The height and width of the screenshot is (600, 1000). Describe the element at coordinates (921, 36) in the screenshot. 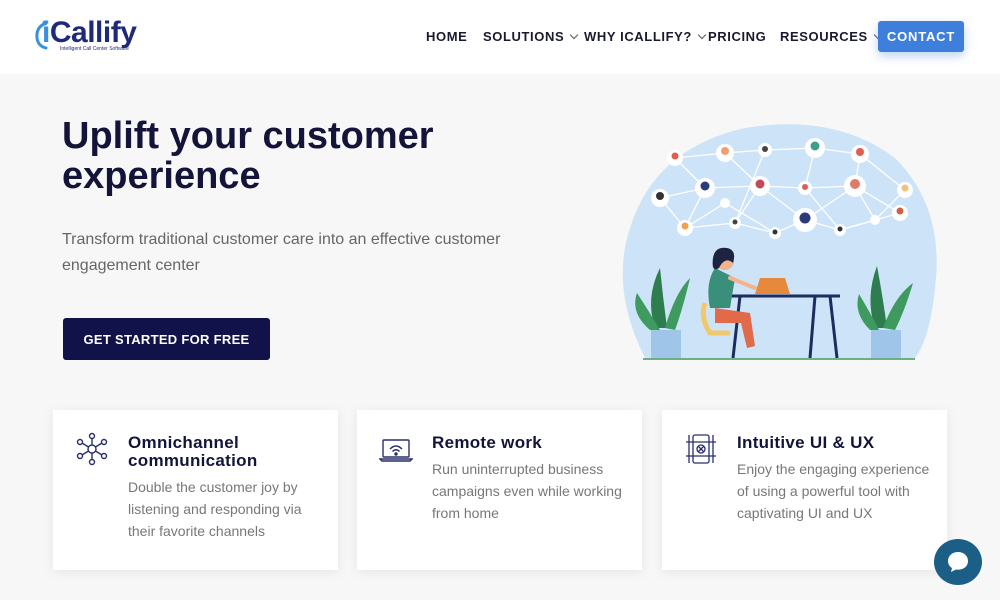

I see `contact-button: CONTACT` at that location.